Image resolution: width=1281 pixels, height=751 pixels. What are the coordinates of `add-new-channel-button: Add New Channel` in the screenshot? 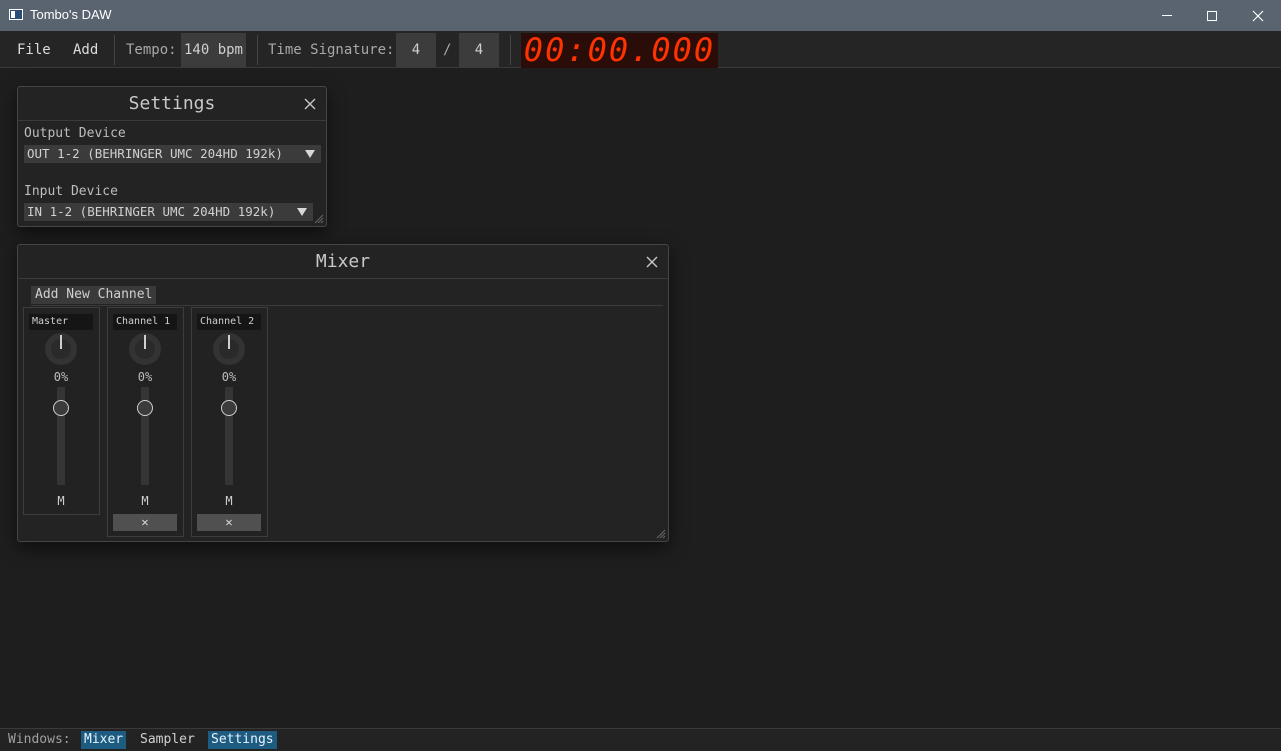 It's located at (94, 295).